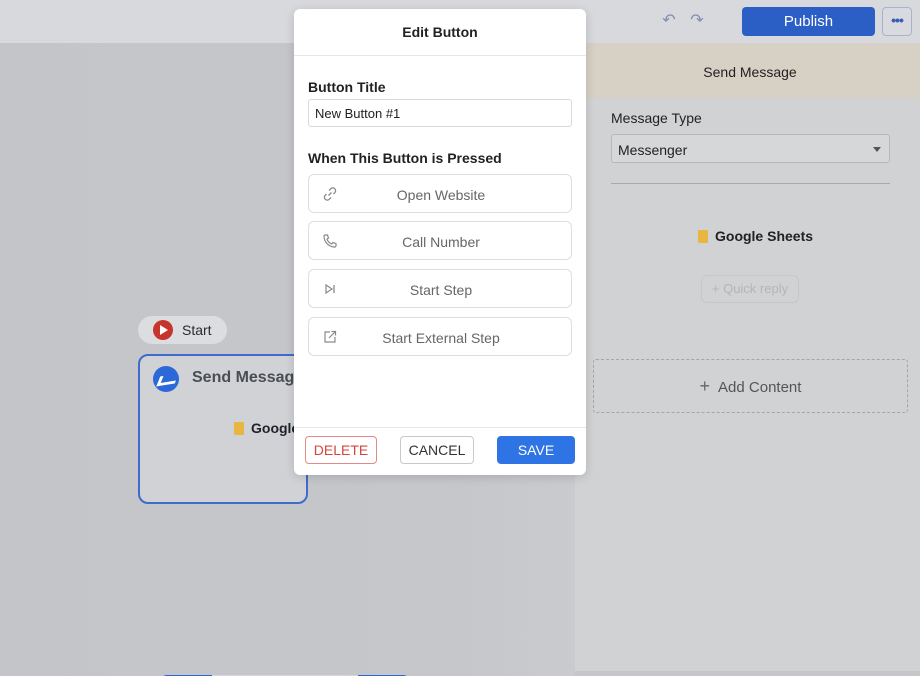  I want to click on google-sheets-label: Google Sheets, so click(764, 236).